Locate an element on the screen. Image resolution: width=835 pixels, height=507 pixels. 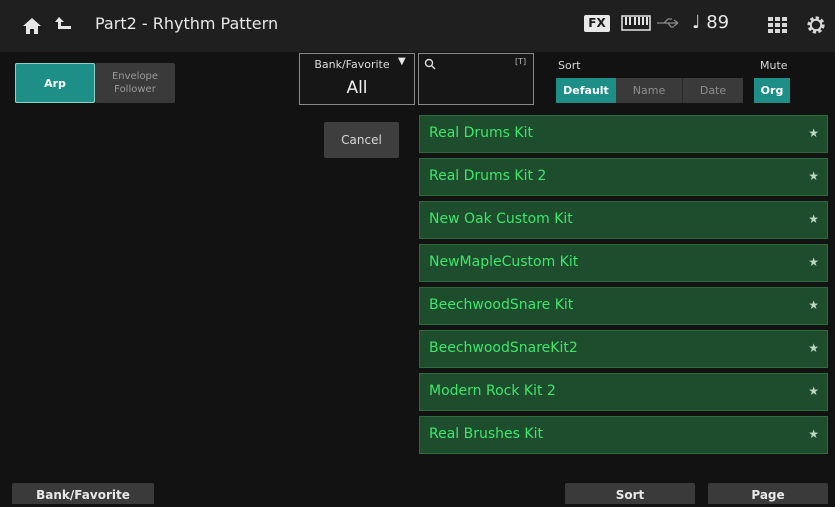
bank-favorite-label: Bank/Favorite is located at coordinates (352, 64).